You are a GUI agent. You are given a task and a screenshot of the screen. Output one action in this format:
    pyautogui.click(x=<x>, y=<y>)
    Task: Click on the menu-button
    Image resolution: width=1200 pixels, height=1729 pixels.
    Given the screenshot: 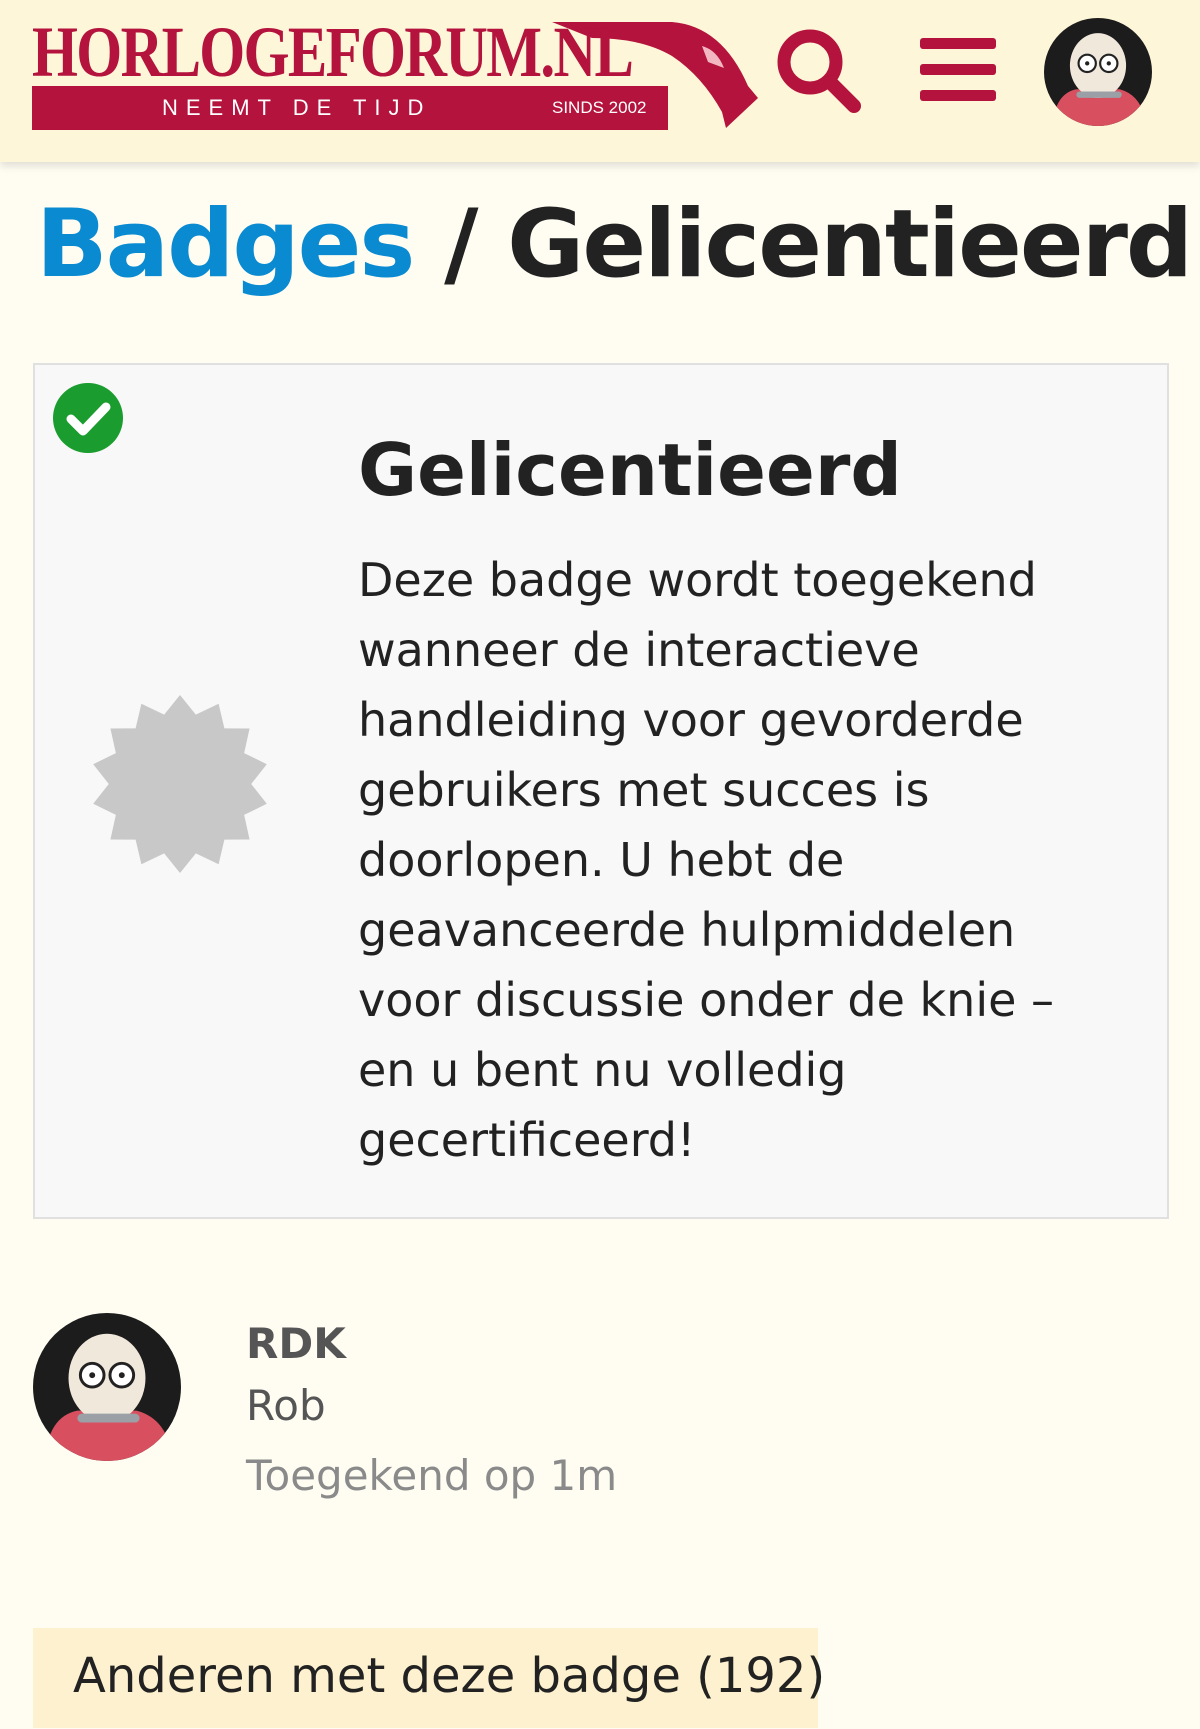 What is the action you would take?
    pyautogui.click(x=958, y=70)
    